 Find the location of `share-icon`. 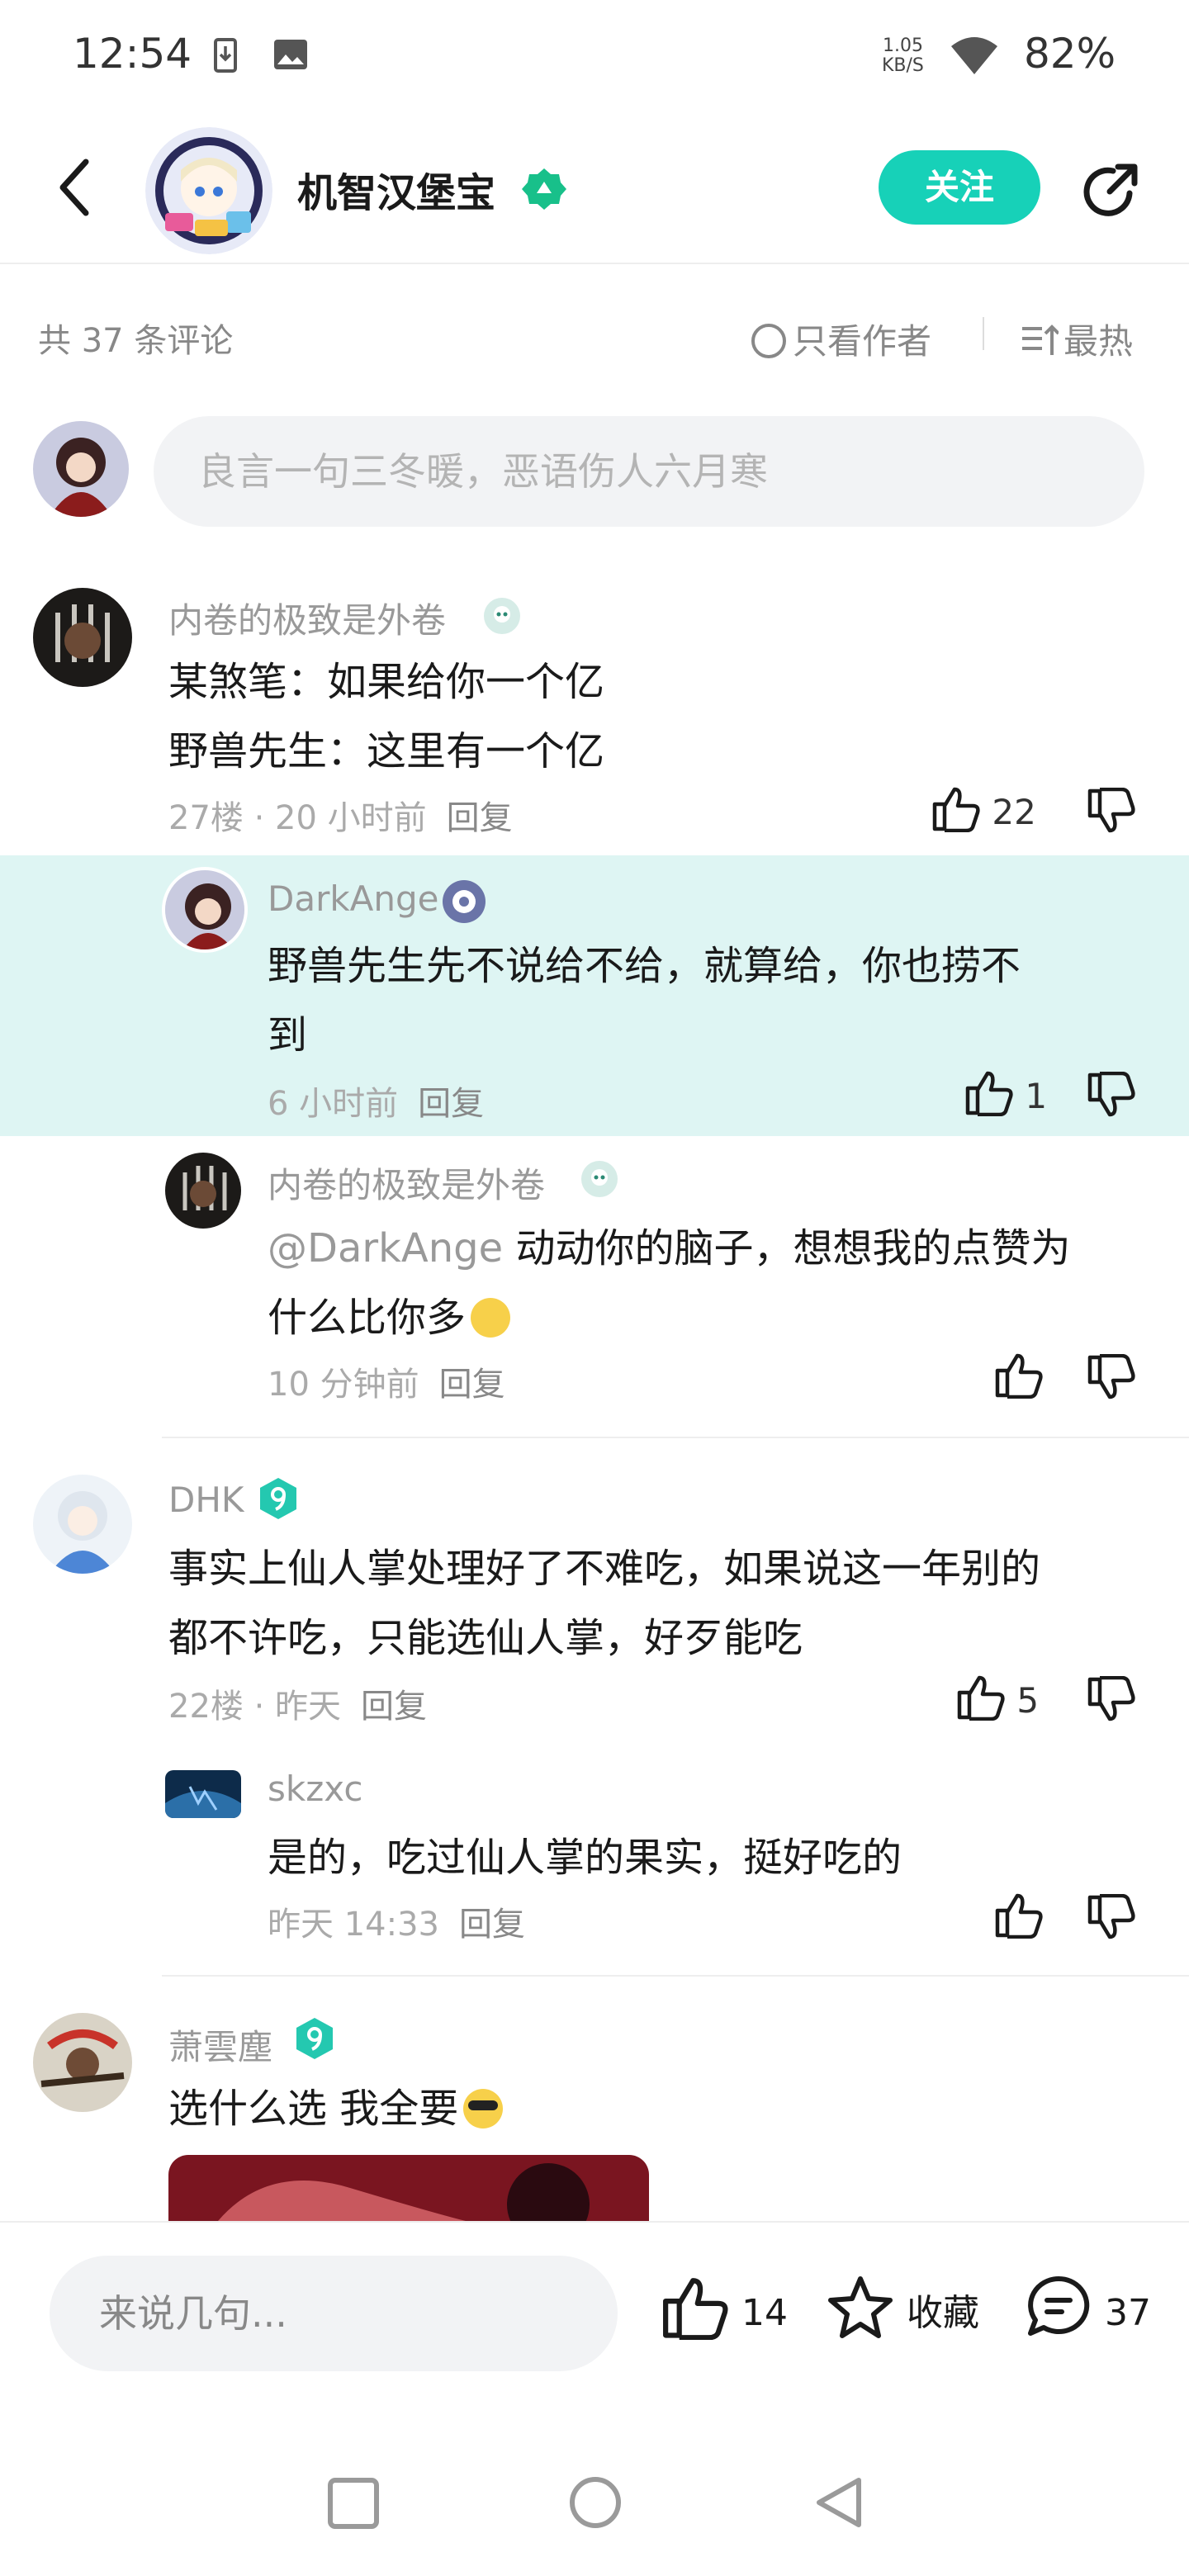

share-icon is located at coordinates (1110, 193).